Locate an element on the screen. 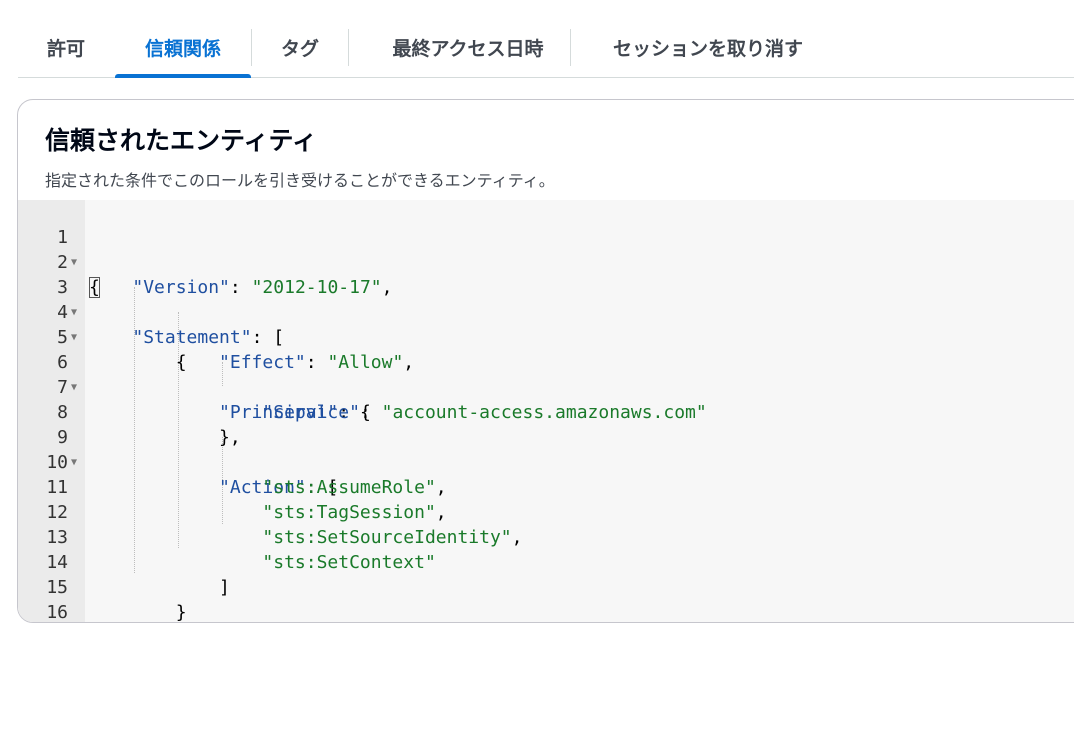 The height and width of the screenshot is (733, 1074). code-line: 8 }, is located at coordinates (129, 411).